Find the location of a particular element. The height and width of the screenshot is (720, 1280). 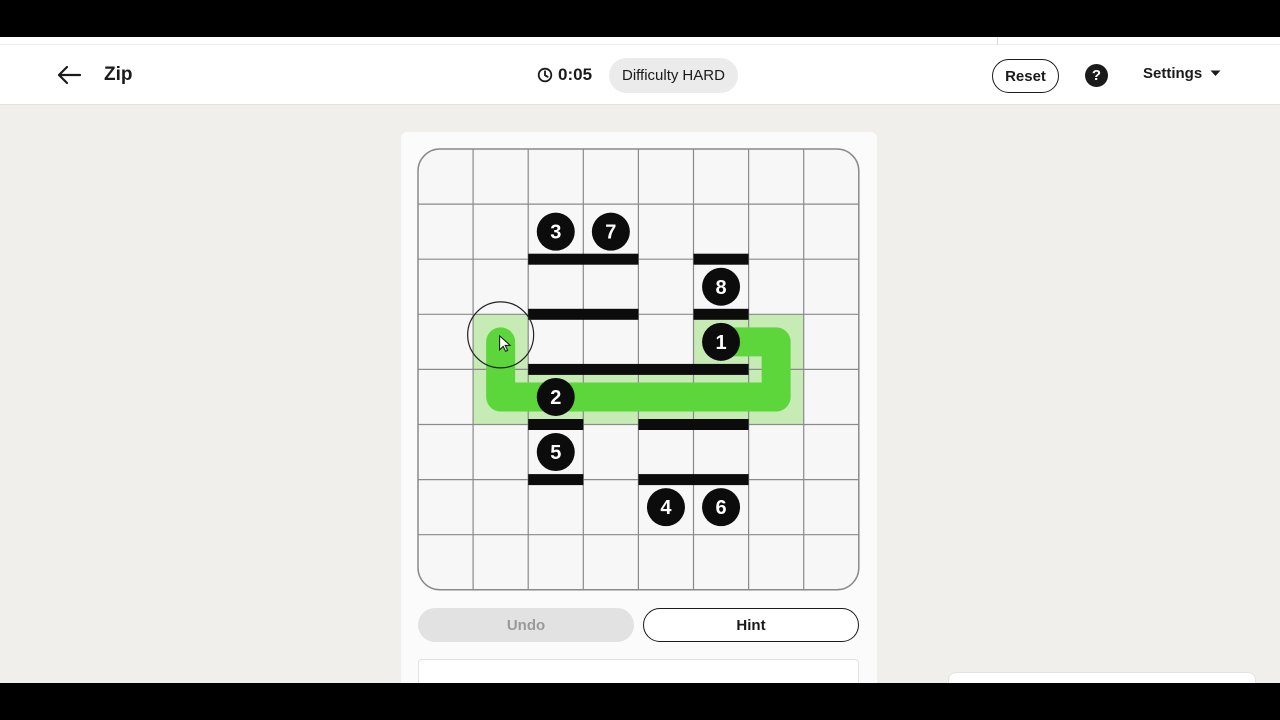

number-cell-1: 1 is located at coordinates (721, 341).